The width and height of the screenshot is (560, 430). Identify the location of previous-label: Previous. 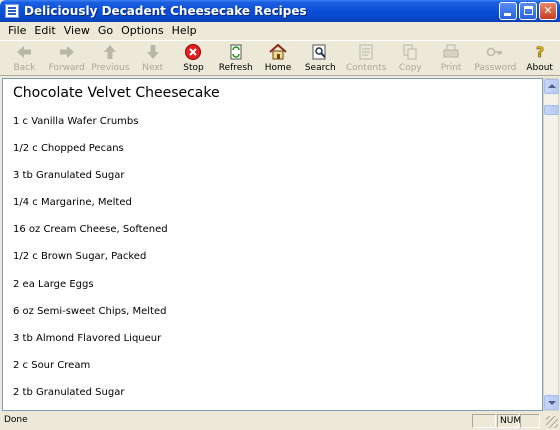
(110, 68).